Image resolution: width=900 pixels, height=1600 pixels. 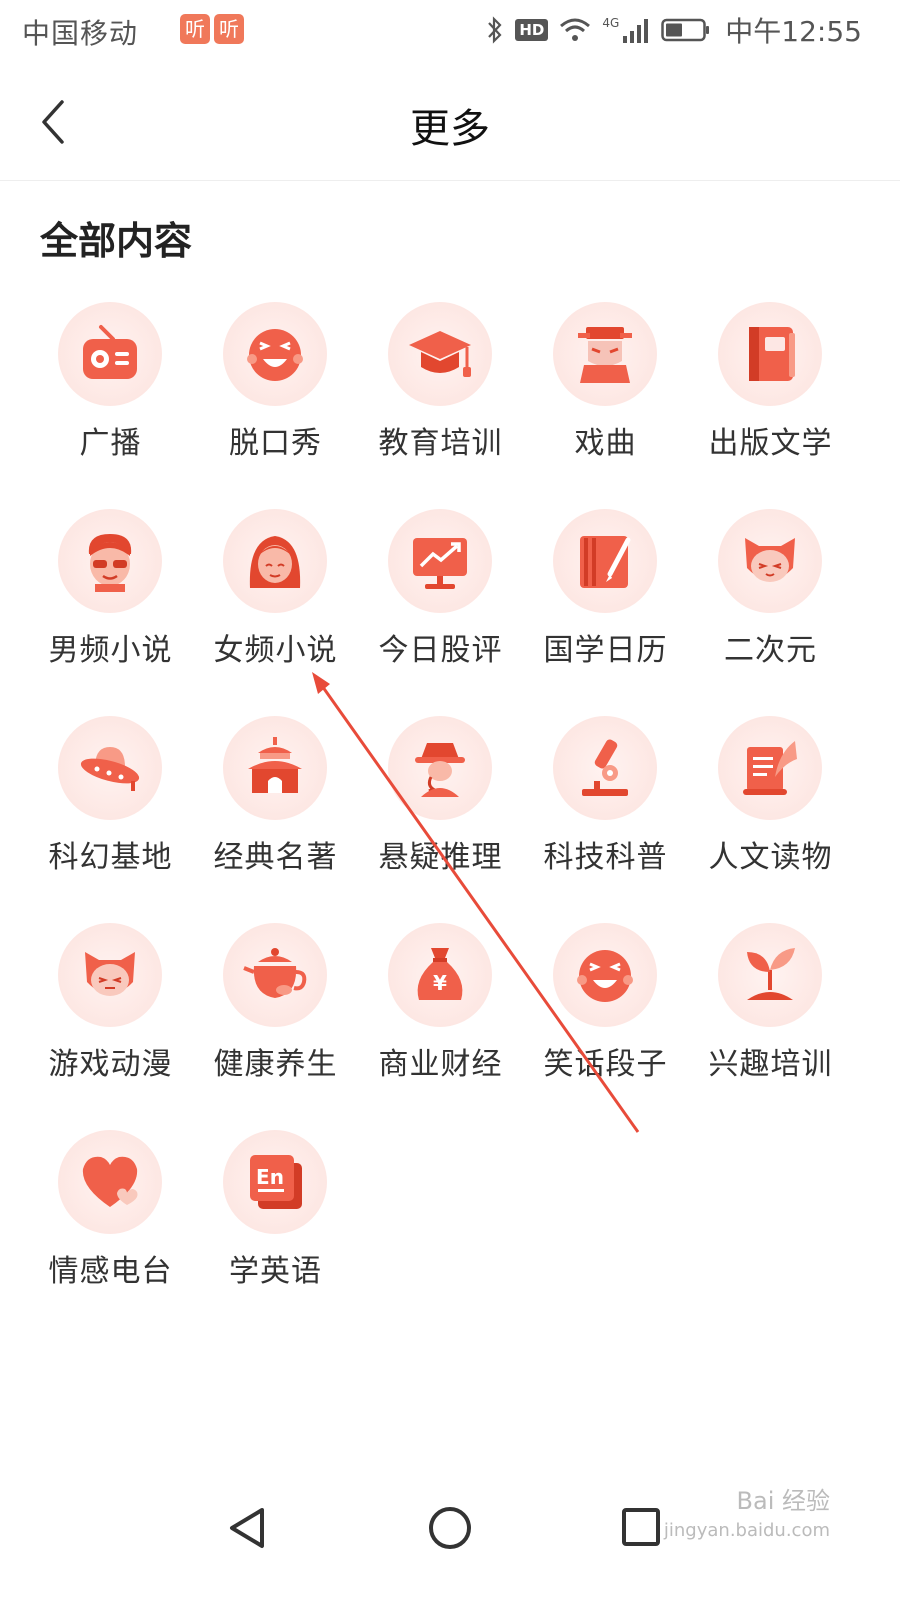 What do you see at coordinates (110, 443) in the screenshot?
I see `category-label: 广播` at bounding box center [110, 443].